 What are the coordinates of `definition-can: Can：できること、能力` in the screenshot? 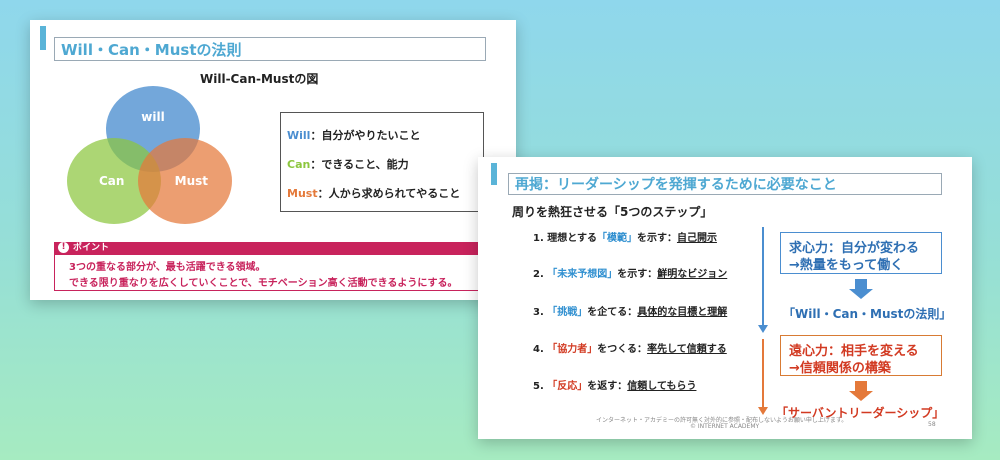 It's located at (348, 164).